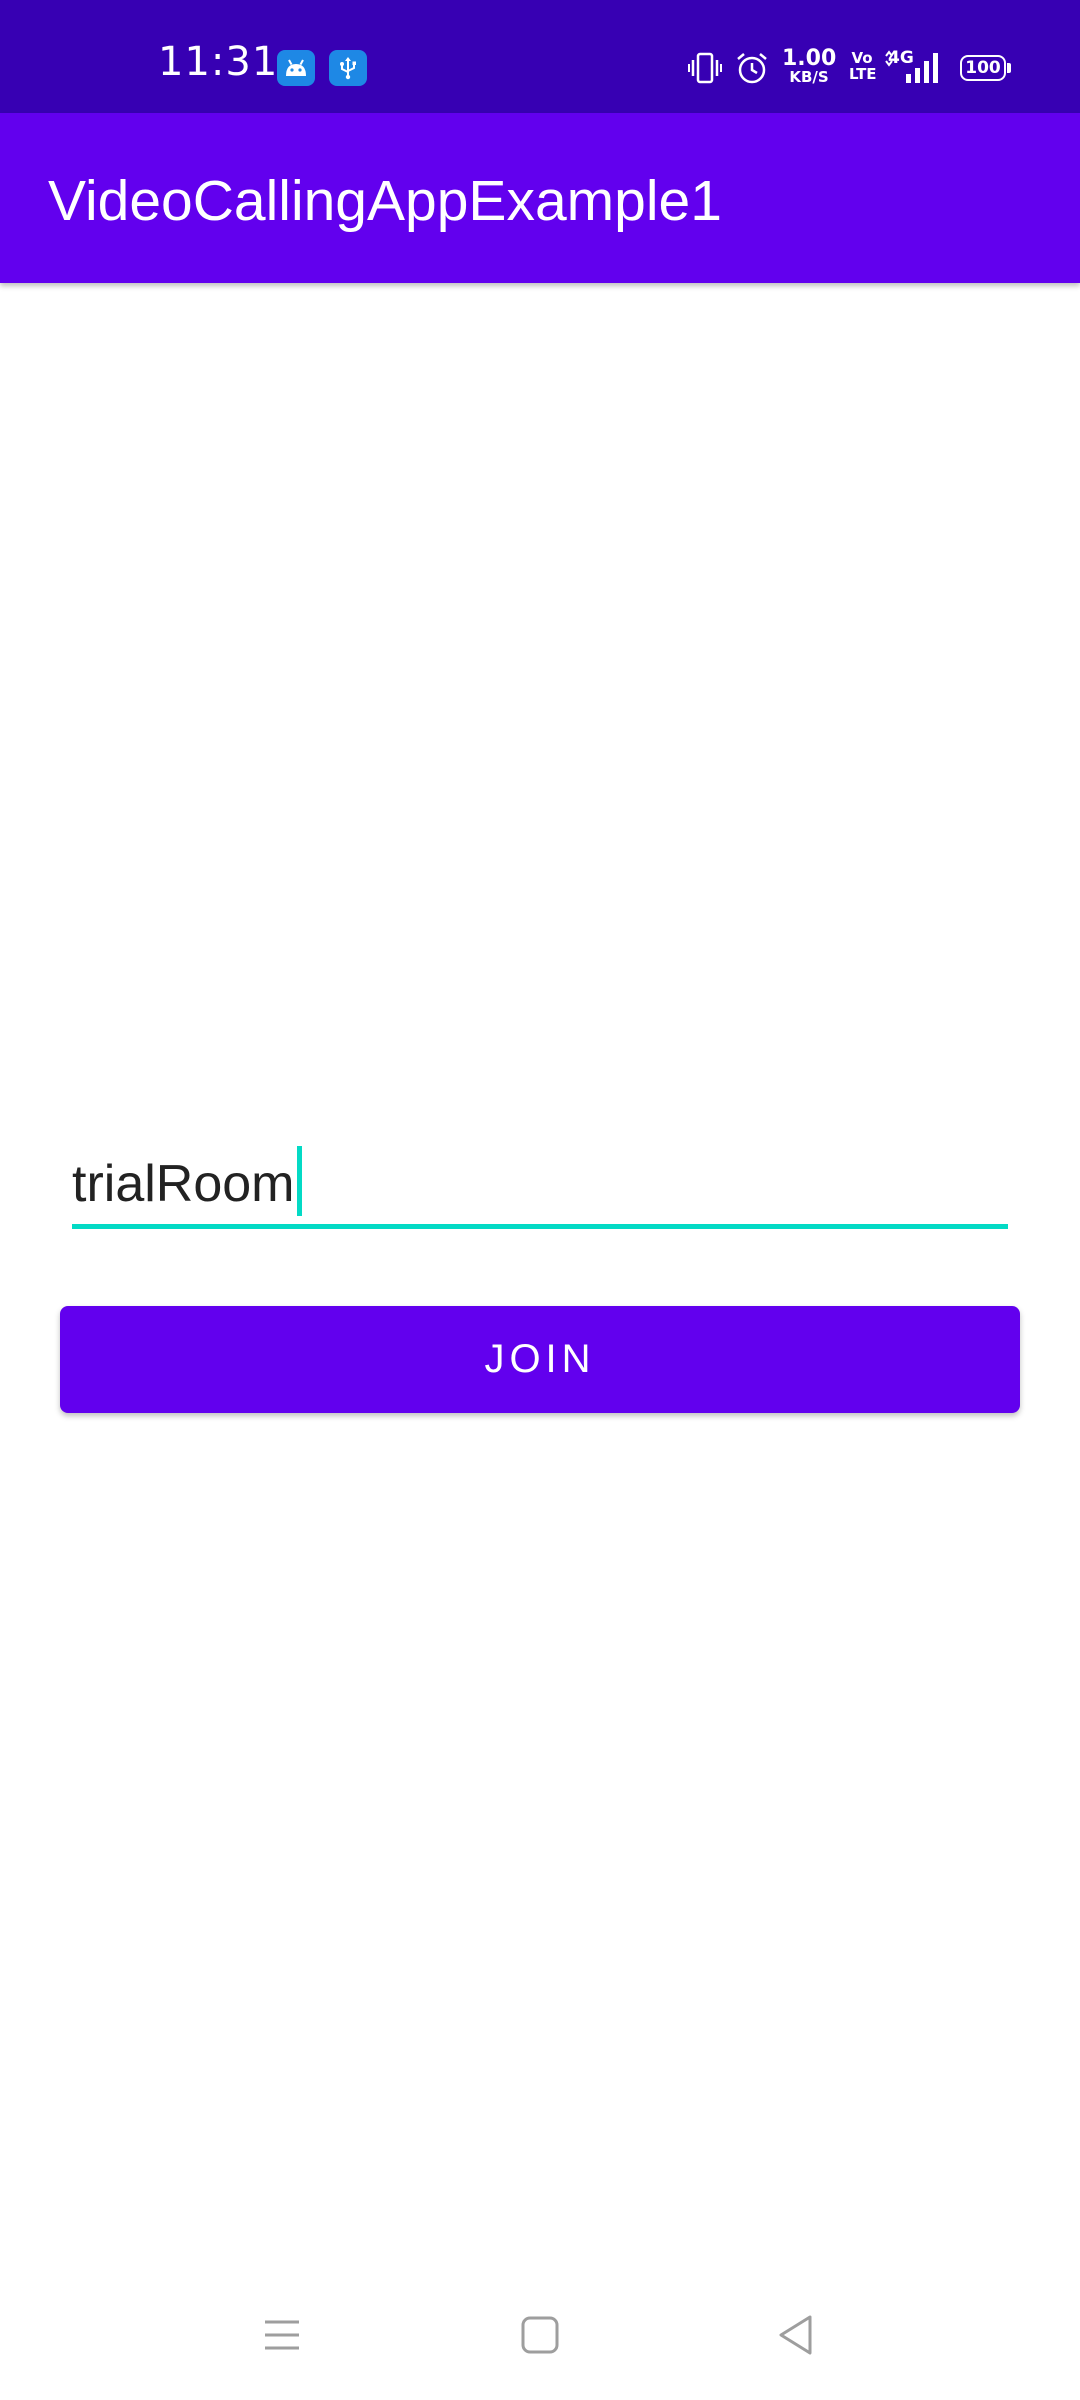  I want to click on back-icon, so click(795, 2335).